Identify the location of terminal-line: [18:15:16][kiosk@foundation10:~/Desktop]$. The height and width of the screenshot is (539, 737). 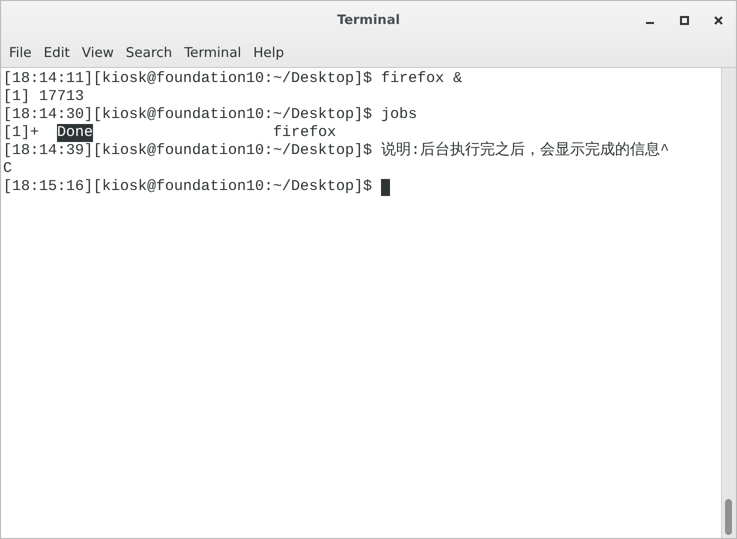
(188, 187).